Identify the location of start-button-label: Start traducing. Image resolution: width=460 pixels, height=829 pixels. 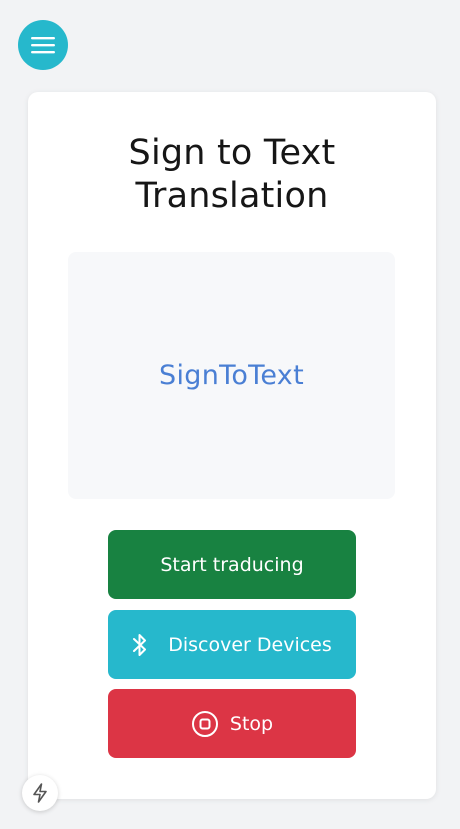
(232, 564).